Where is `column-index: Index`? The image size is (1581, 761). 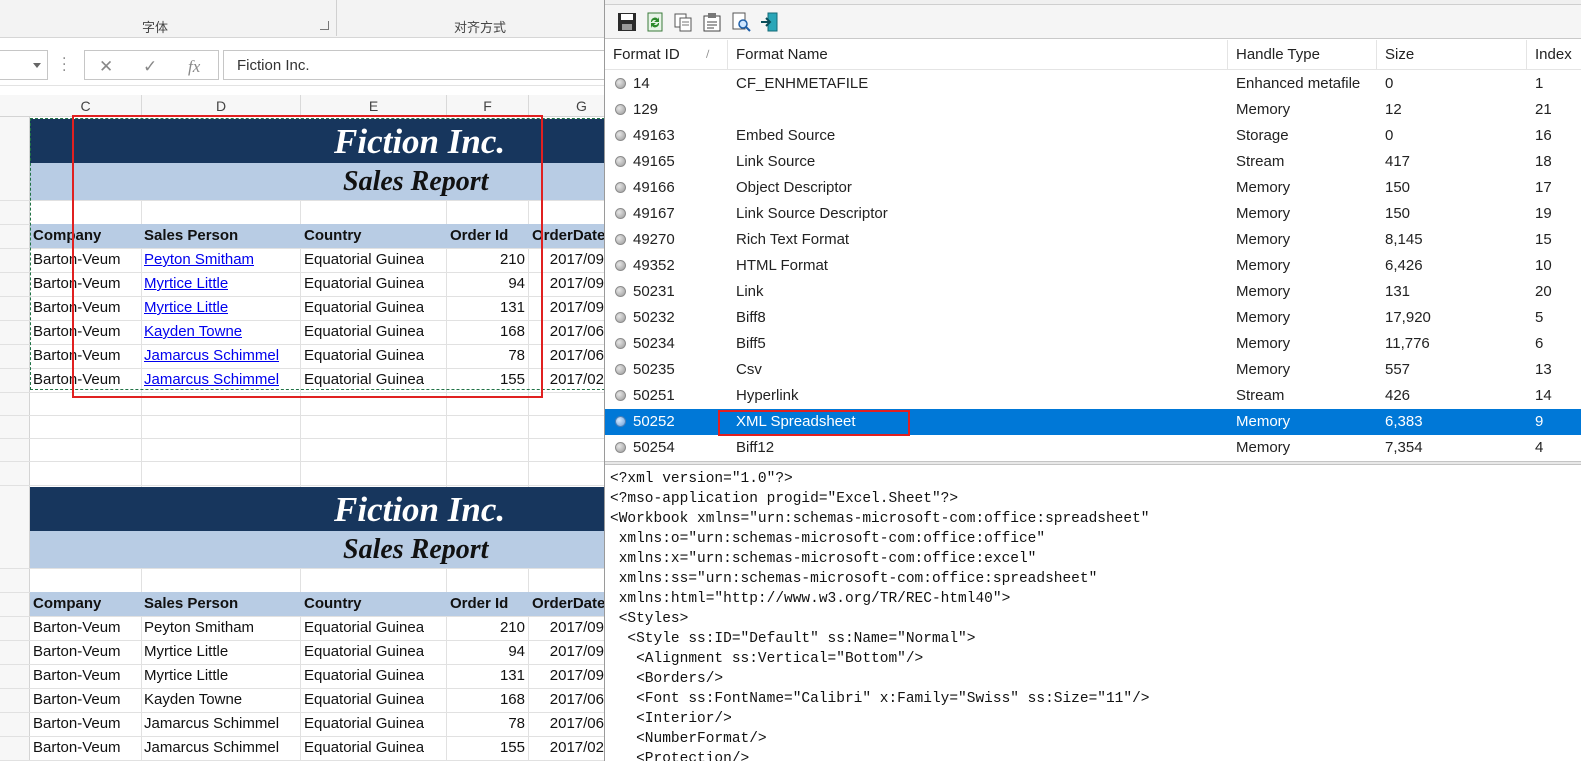
column-index: Index is located at coordinates (1554, 55).